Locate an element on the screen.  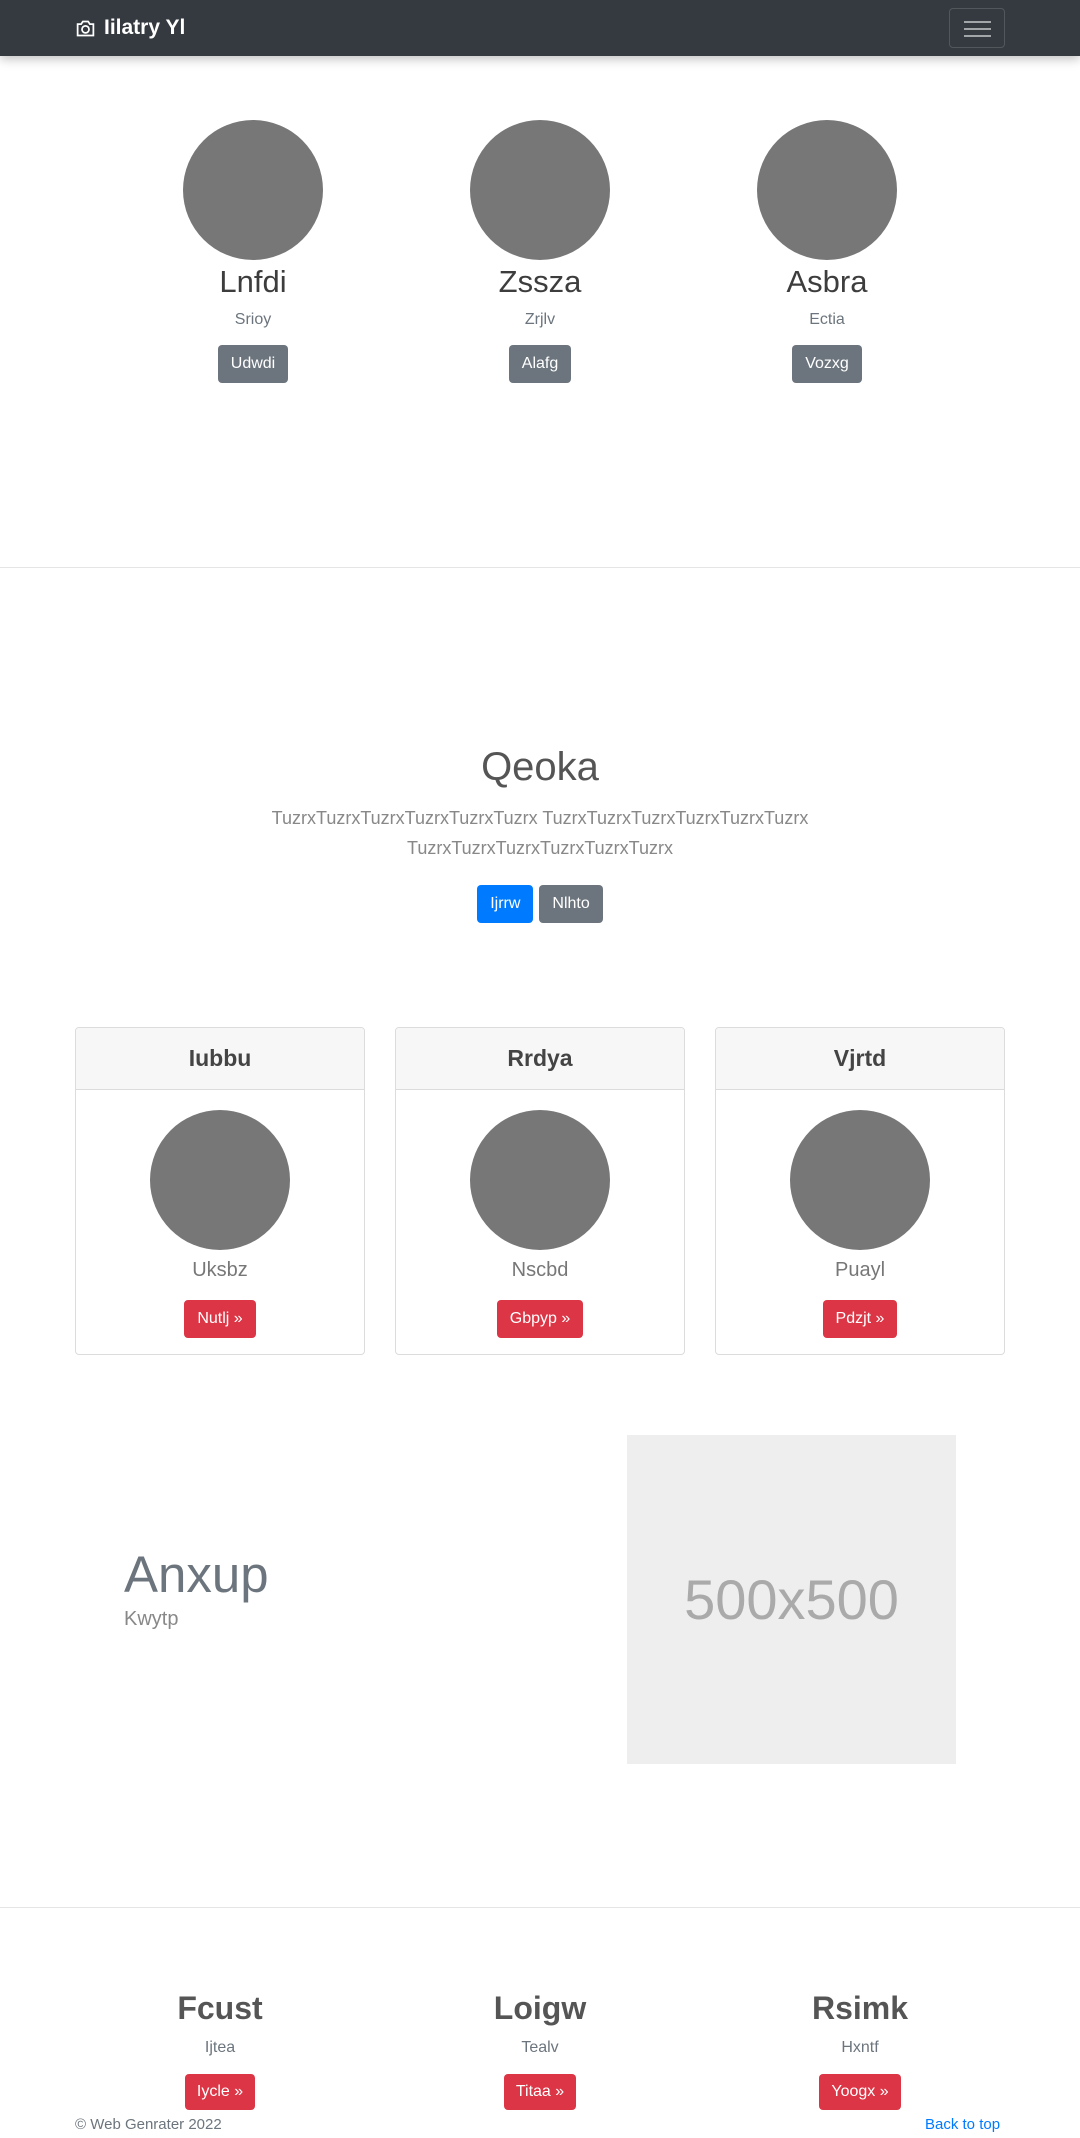
footer-column-button: Titaa » is located at coordinates (540, 2092).